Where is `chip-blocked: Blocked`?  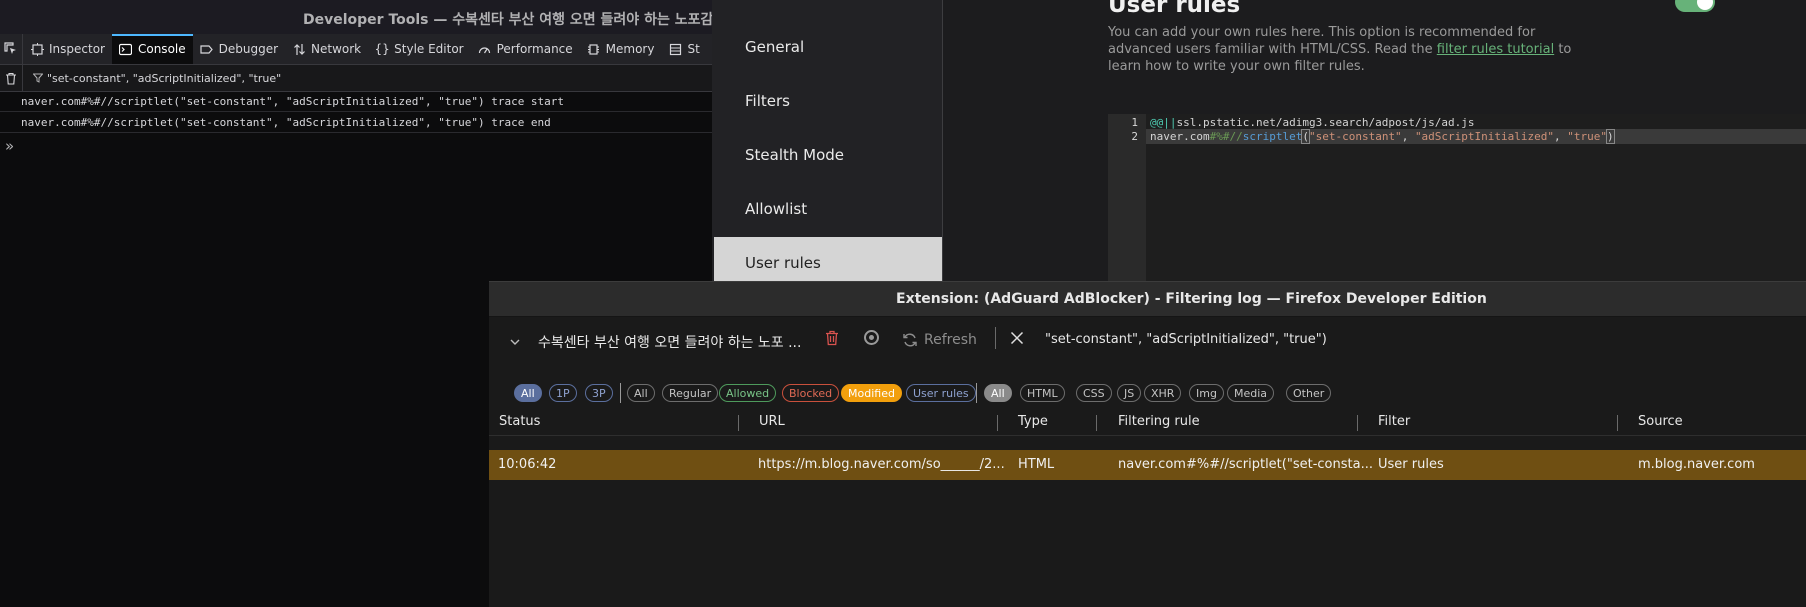 chip-blocked: Blocked is located at coordinates (811, 393).